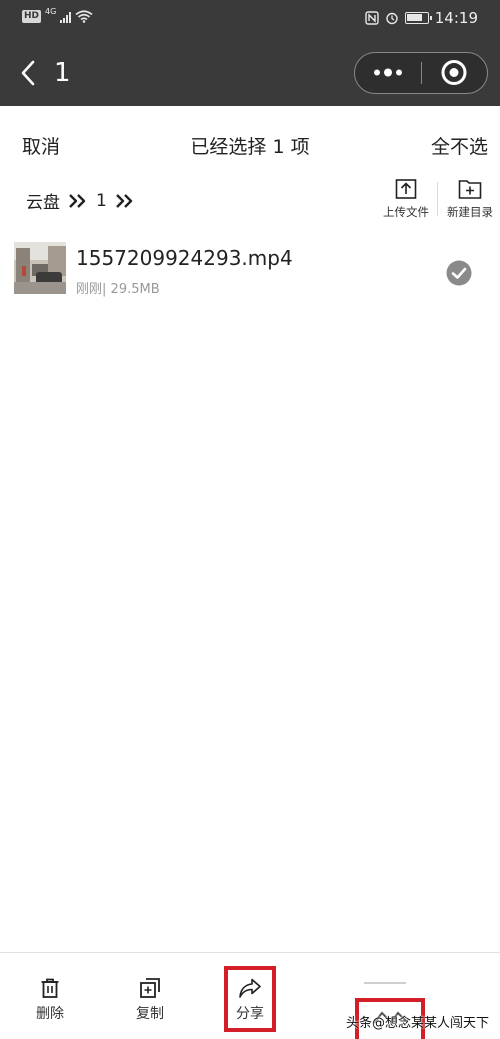 This screenshot has height=1039, width=500. I want to click on copy-label: 复制, so click(150, 1014).